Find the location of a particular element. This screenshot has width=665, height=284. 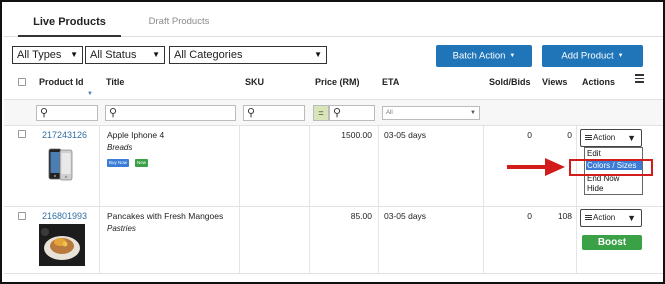

column-header-views: Views is located at coordinates (554, 82).